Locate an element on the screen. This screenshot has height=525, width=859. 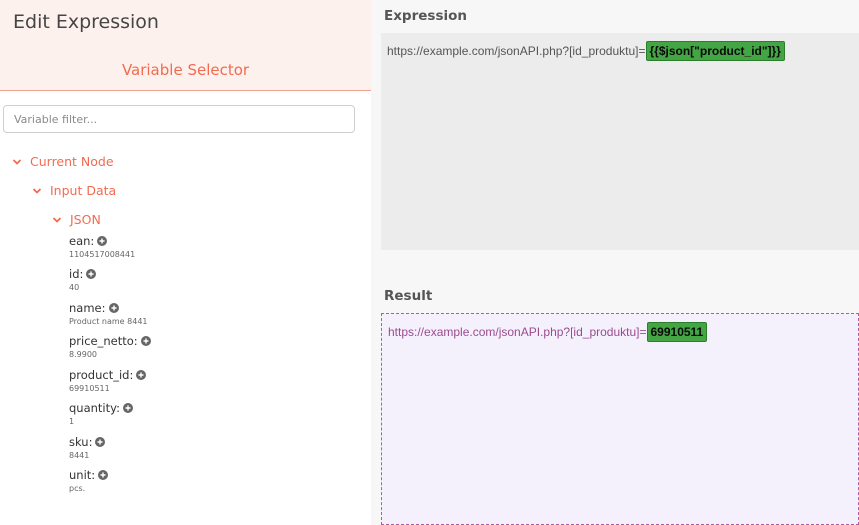
variable-item-id: id: 40 is located at coordinates (83, 279).